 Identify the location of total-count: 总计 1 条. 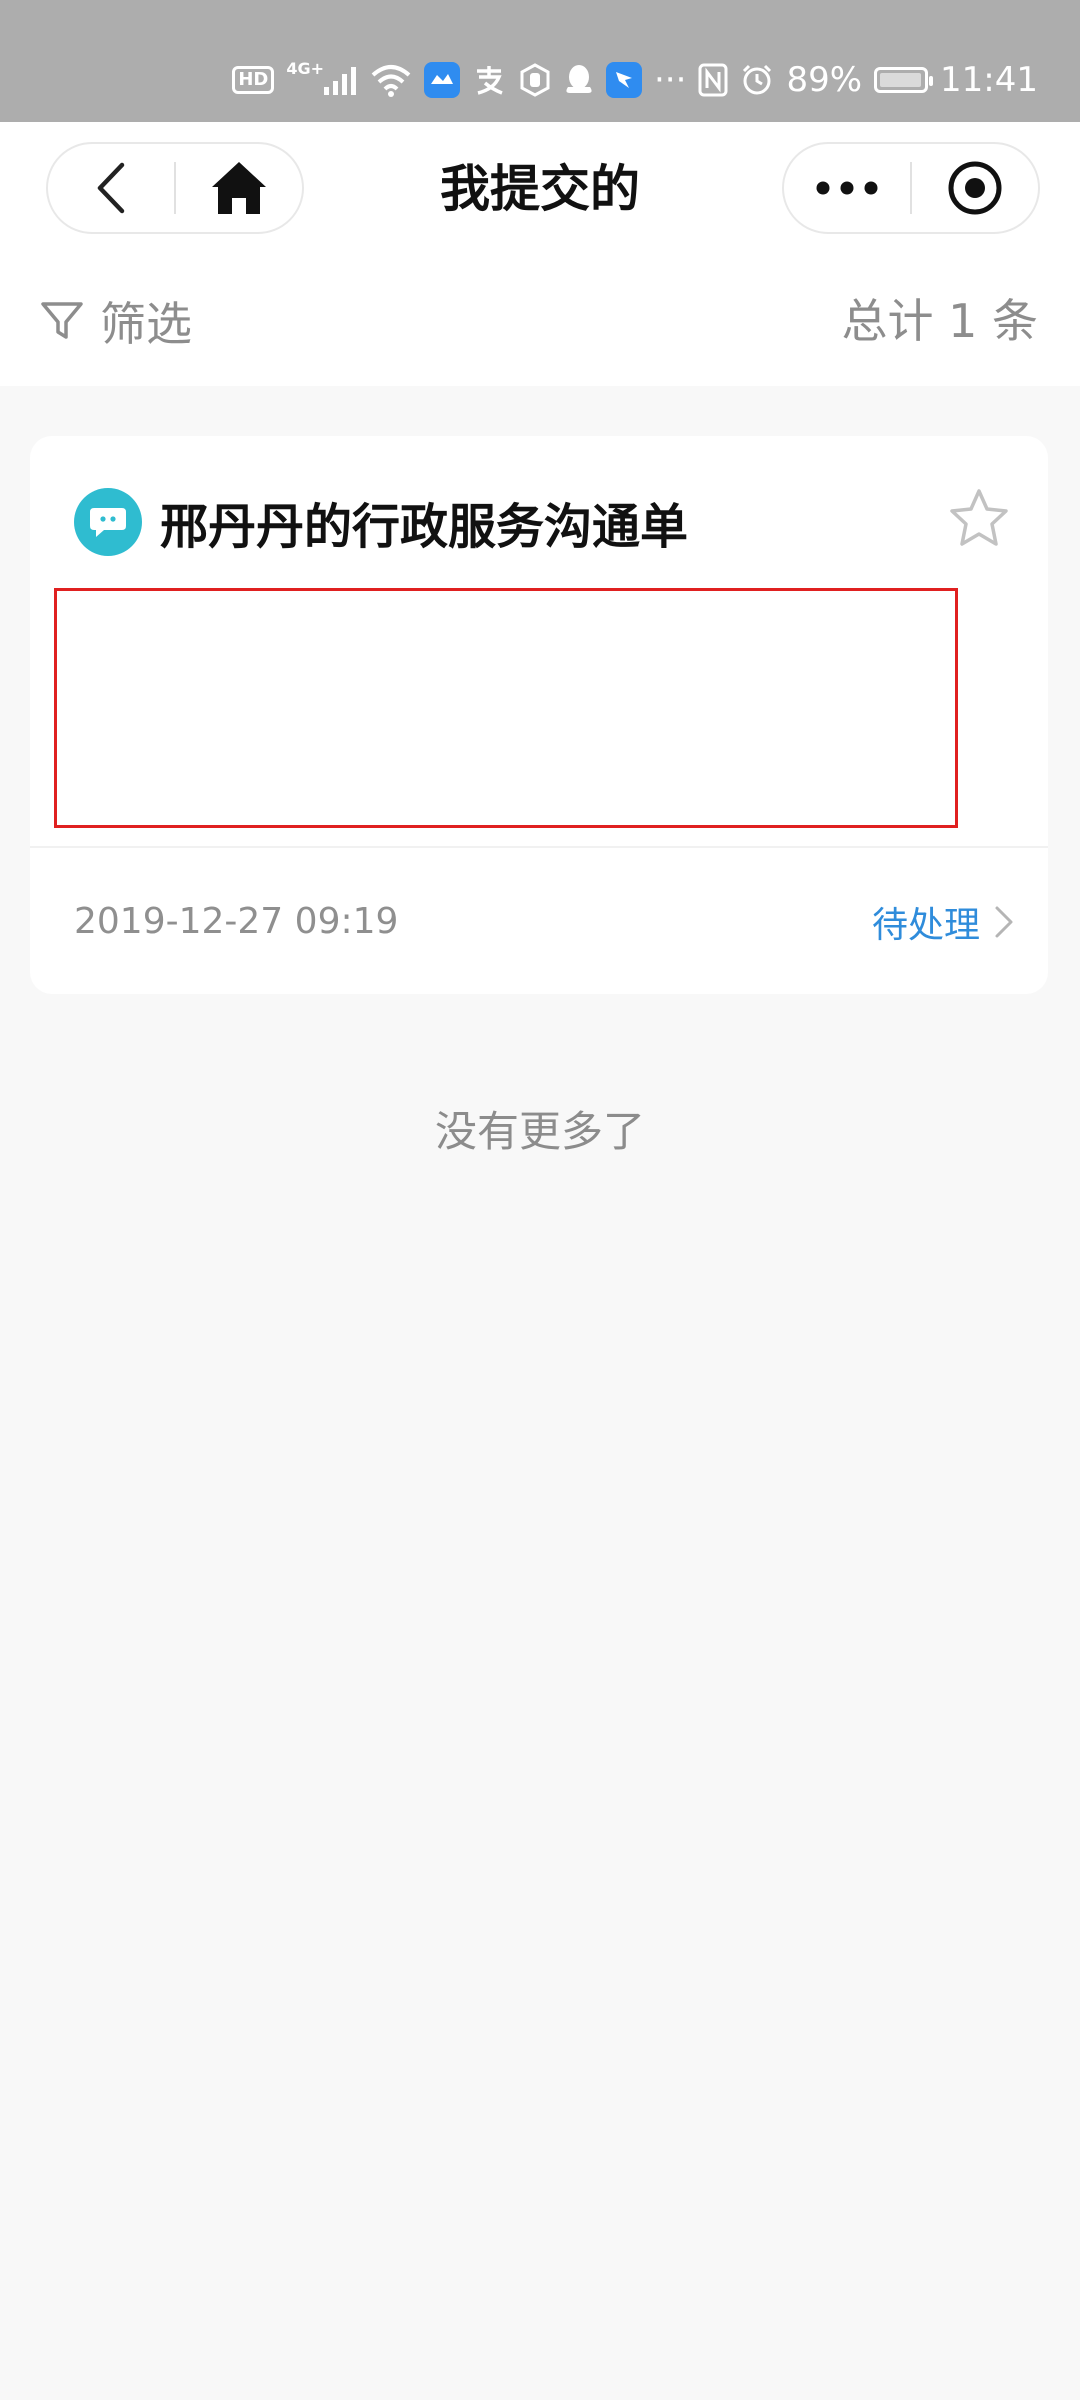
(939, 321).